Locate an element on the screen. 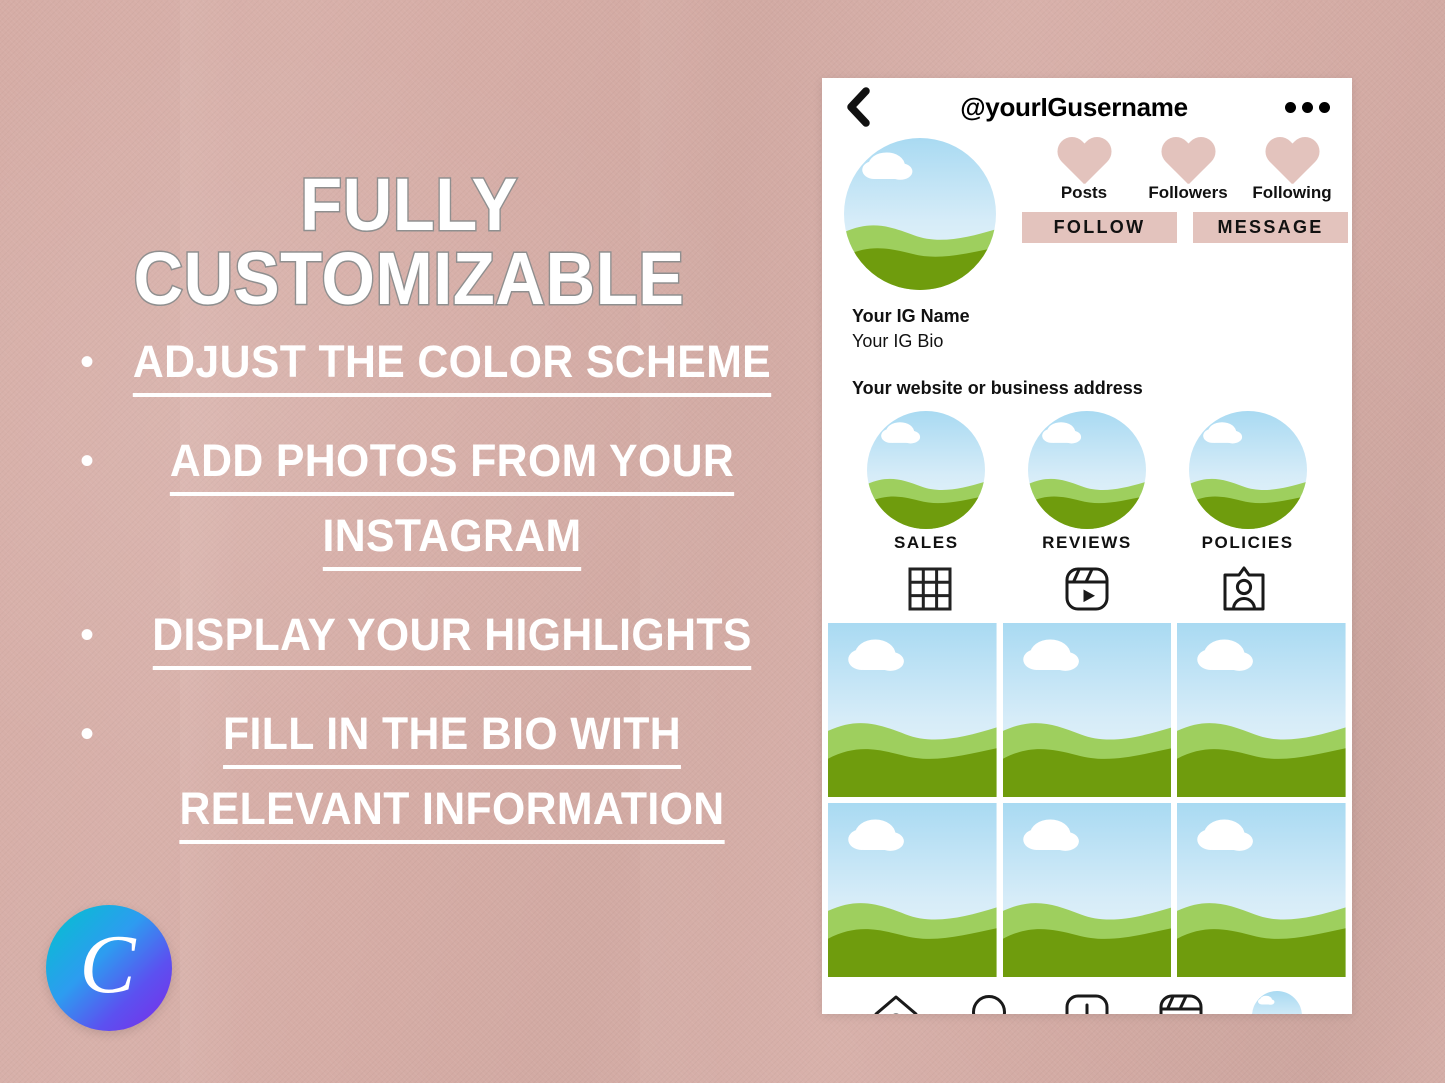  story-highlights: SALES REVIEWS POLICIES is located at coordinates (1087, 476).